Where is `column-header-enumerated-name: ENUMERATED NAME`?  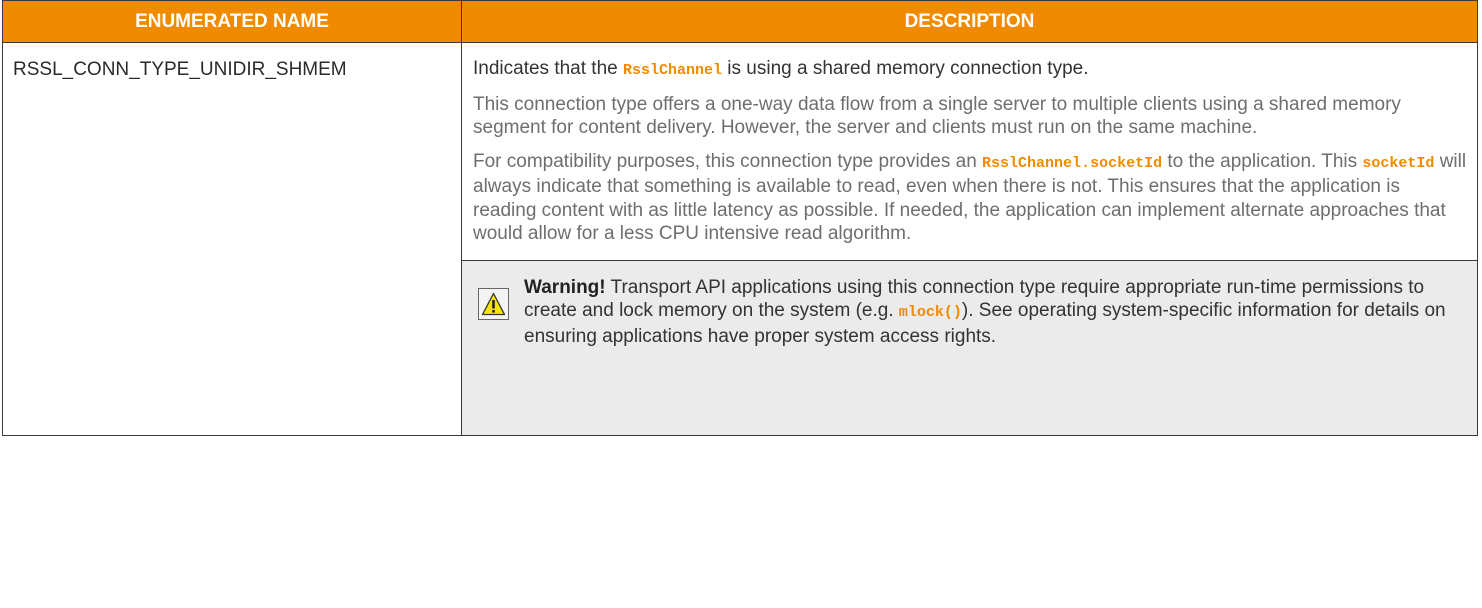
column-header-enumerated-name: ENUMERATED NAME is located at coordinates (232, 21).